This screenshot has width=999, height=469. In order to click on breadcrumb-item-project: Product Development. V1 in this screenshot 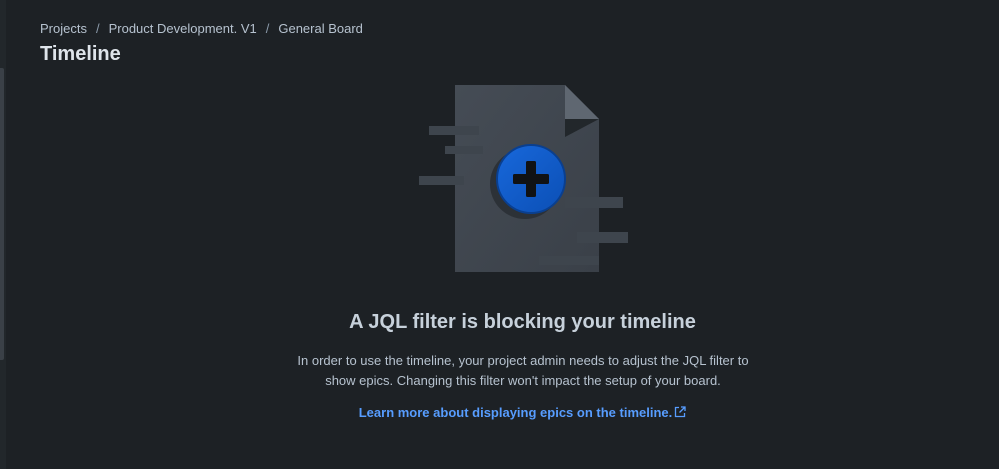, I will do `click(183, 29)`.